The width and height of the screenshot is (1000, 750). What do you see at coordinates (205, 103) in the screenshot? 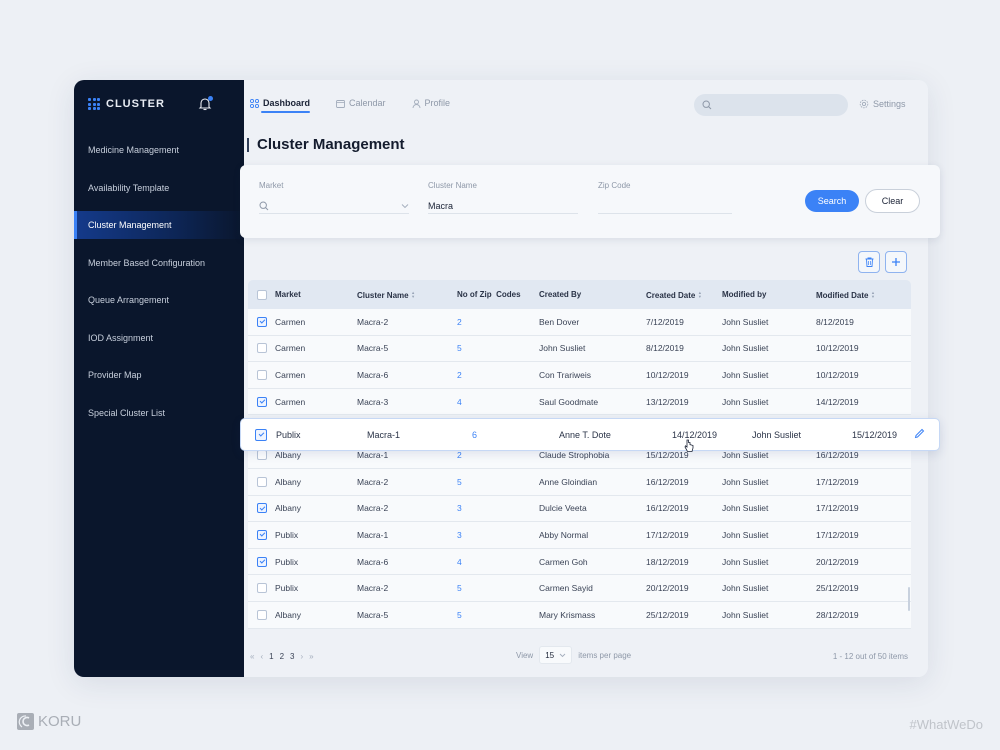
I see `notification-bell-icon` at bounding box center [205, 103].